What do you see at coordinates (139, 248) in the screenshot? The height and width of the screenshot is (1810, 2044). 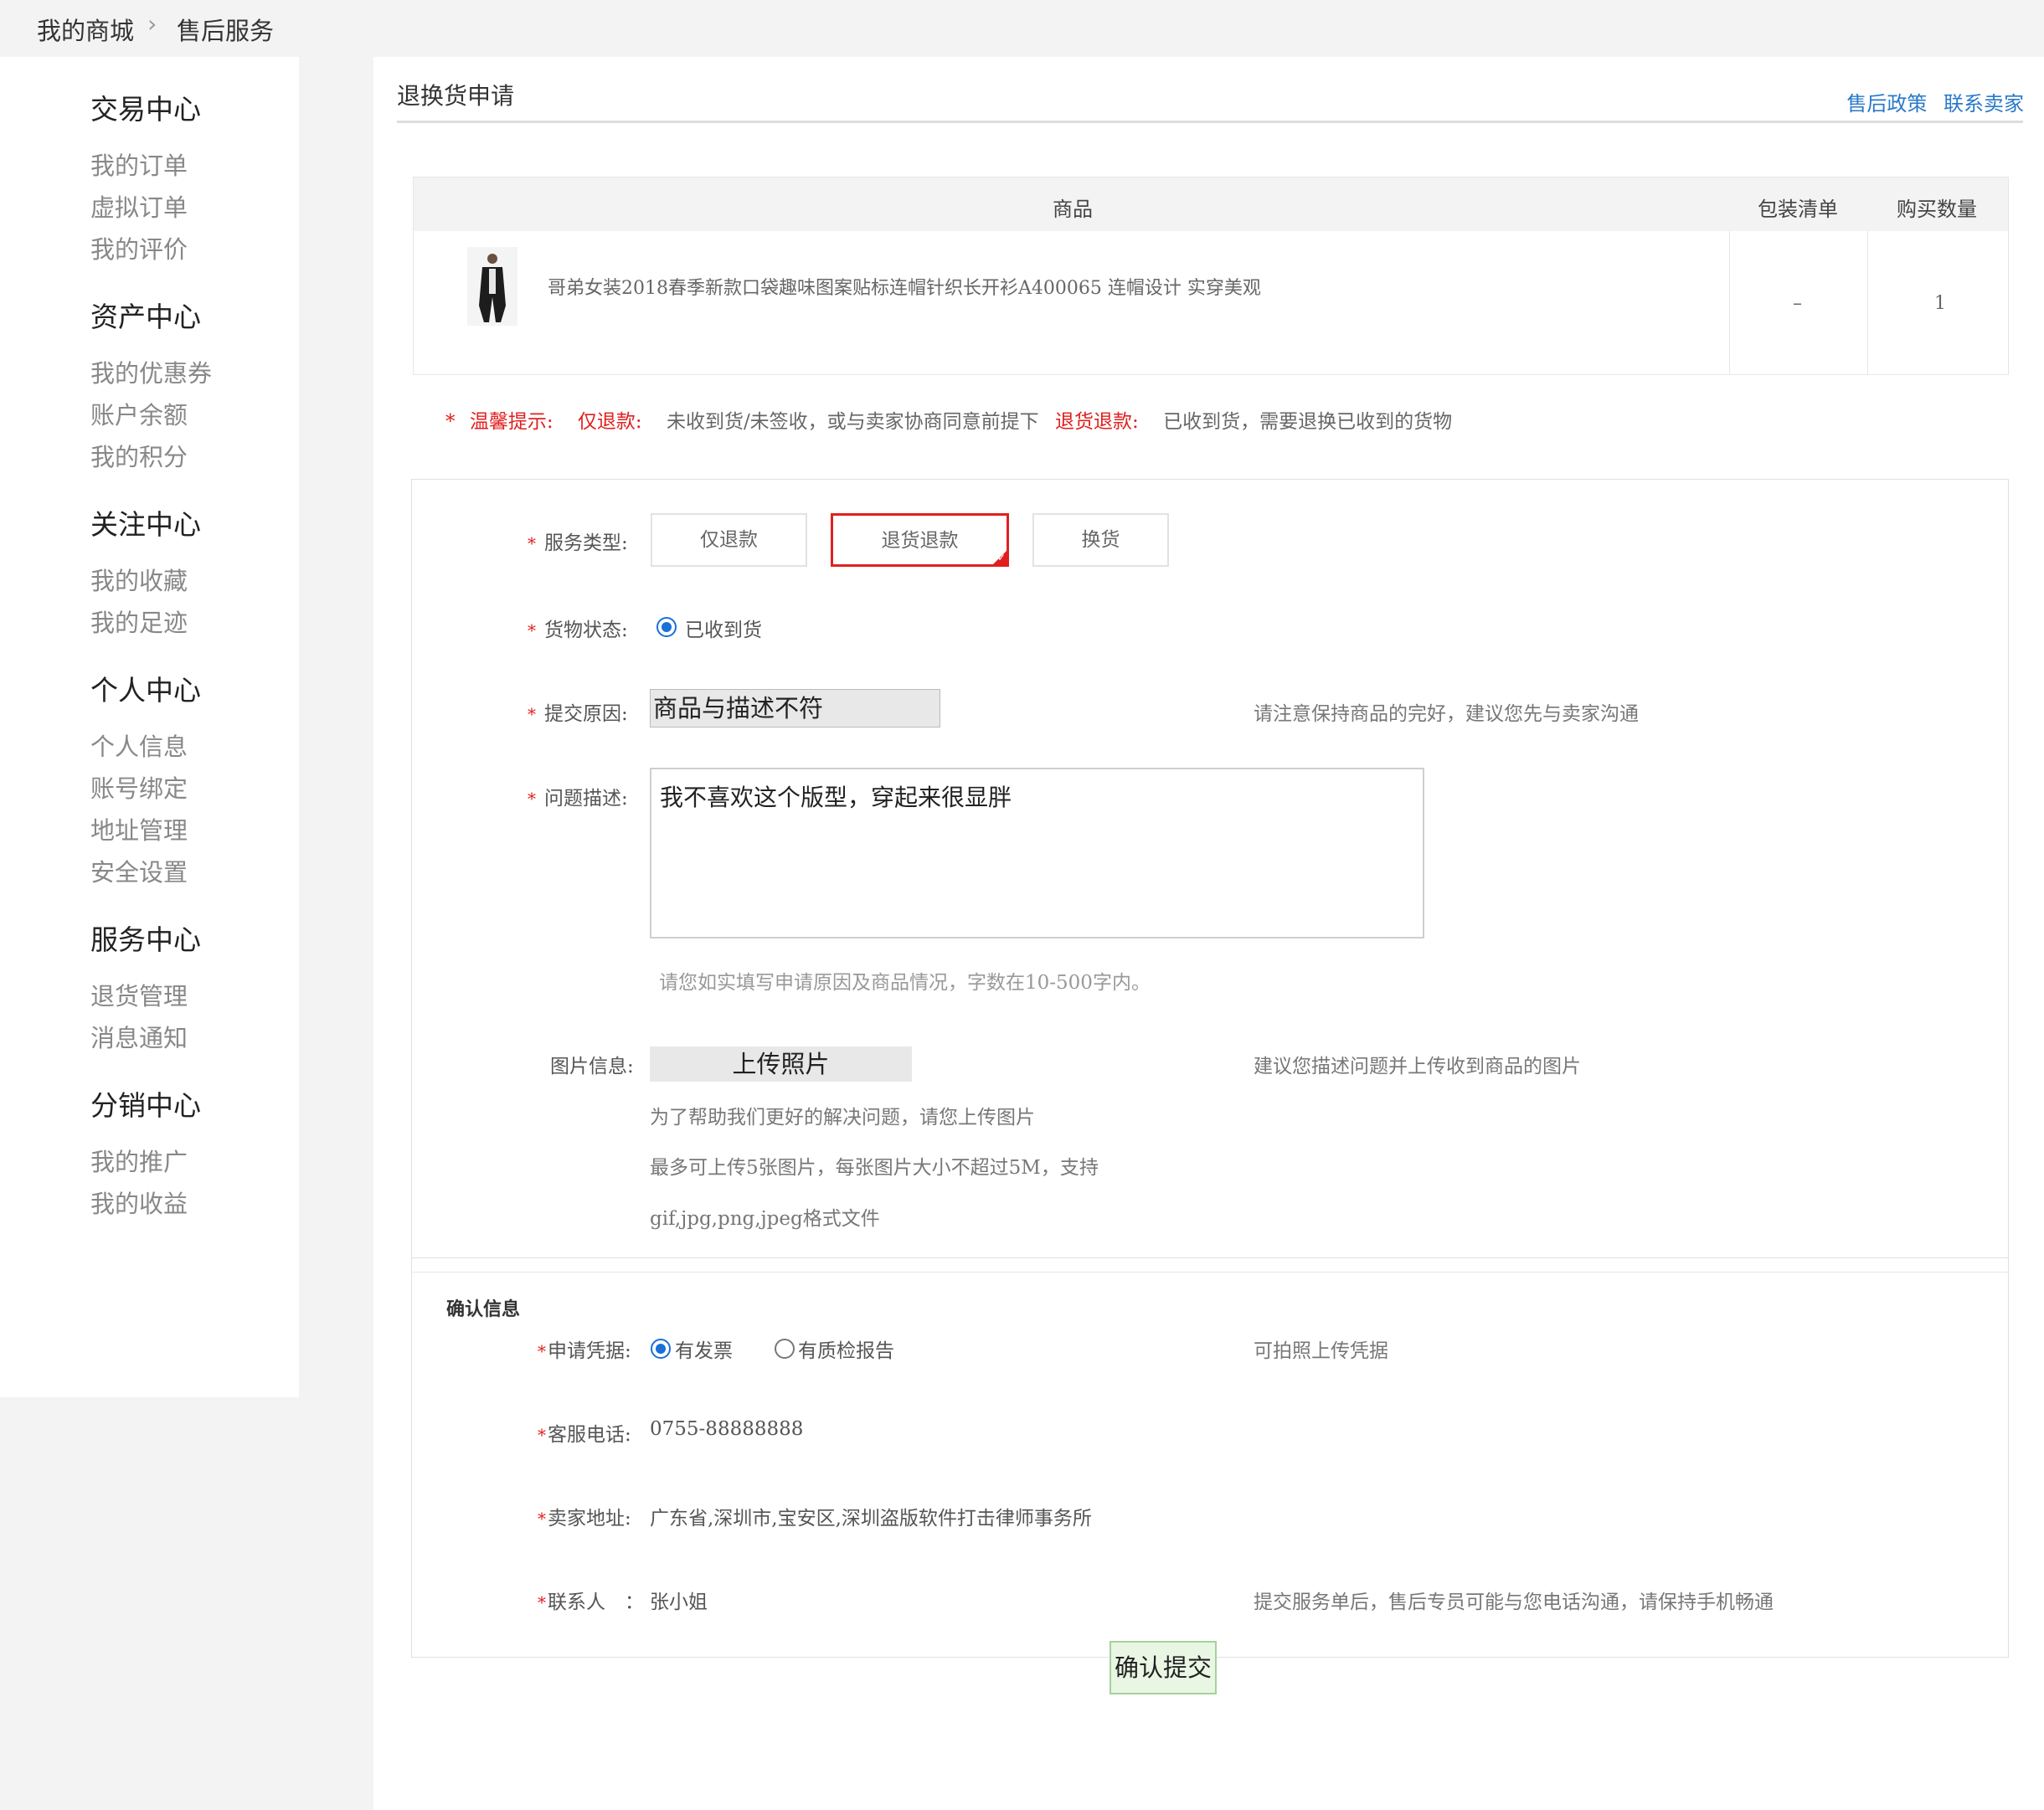 I see `sidebar-item-reviews: 我的评价` at bounding box center [139, 248].